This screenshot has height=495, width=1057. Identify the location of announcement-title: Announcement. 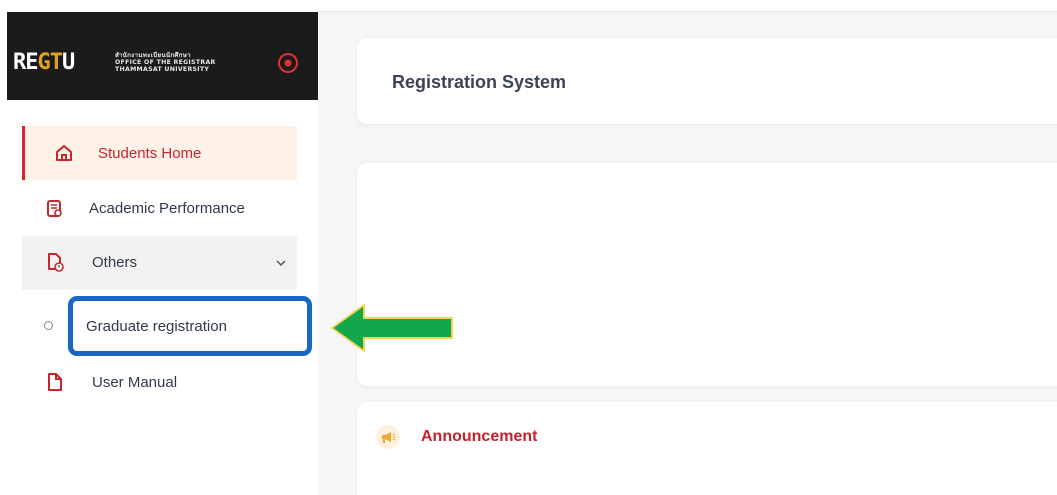
(479, 436).